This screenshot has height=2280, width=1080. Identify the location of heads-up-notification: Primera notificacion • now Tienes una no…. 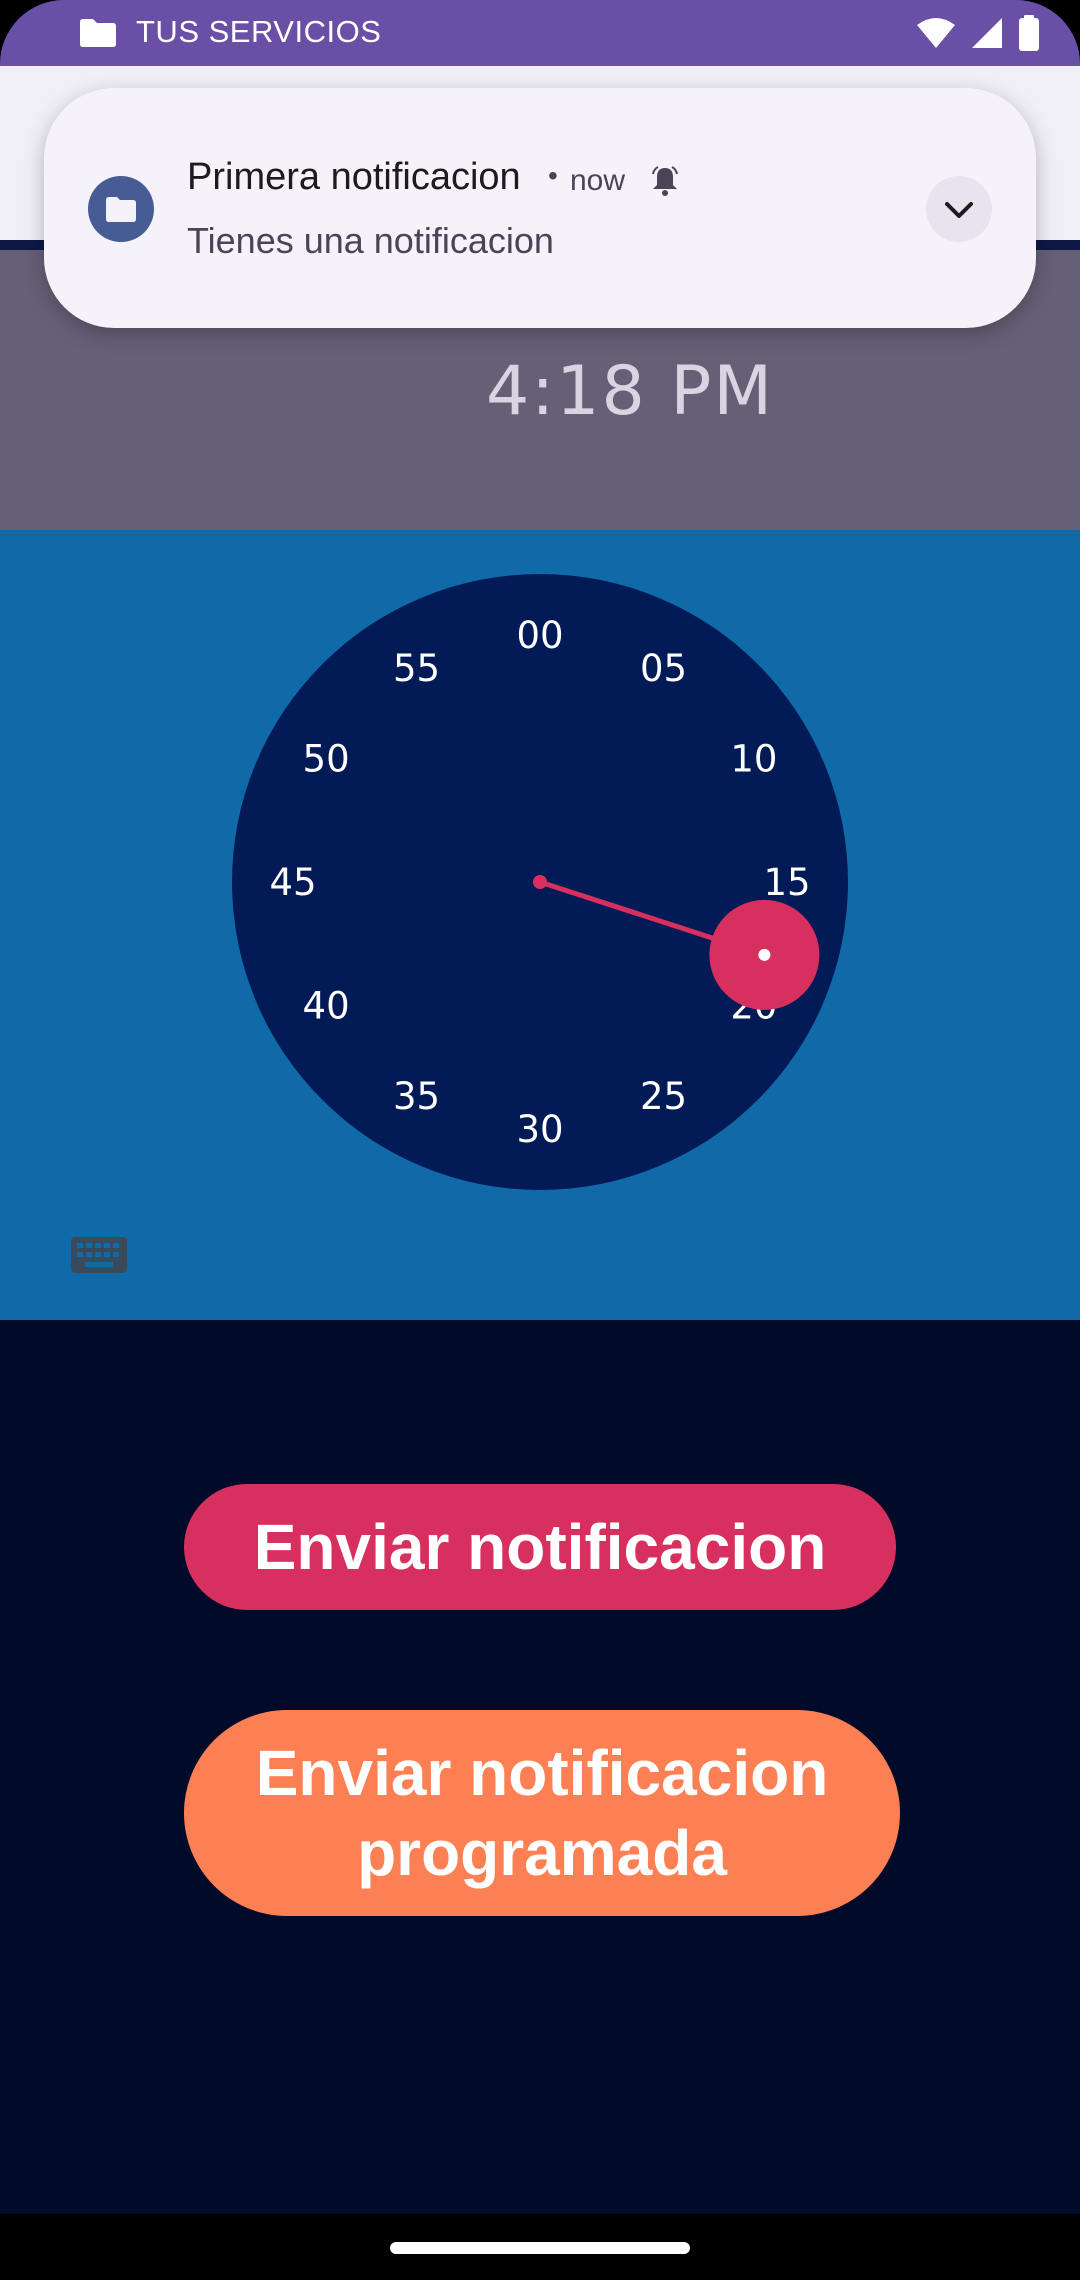
(540, 208).